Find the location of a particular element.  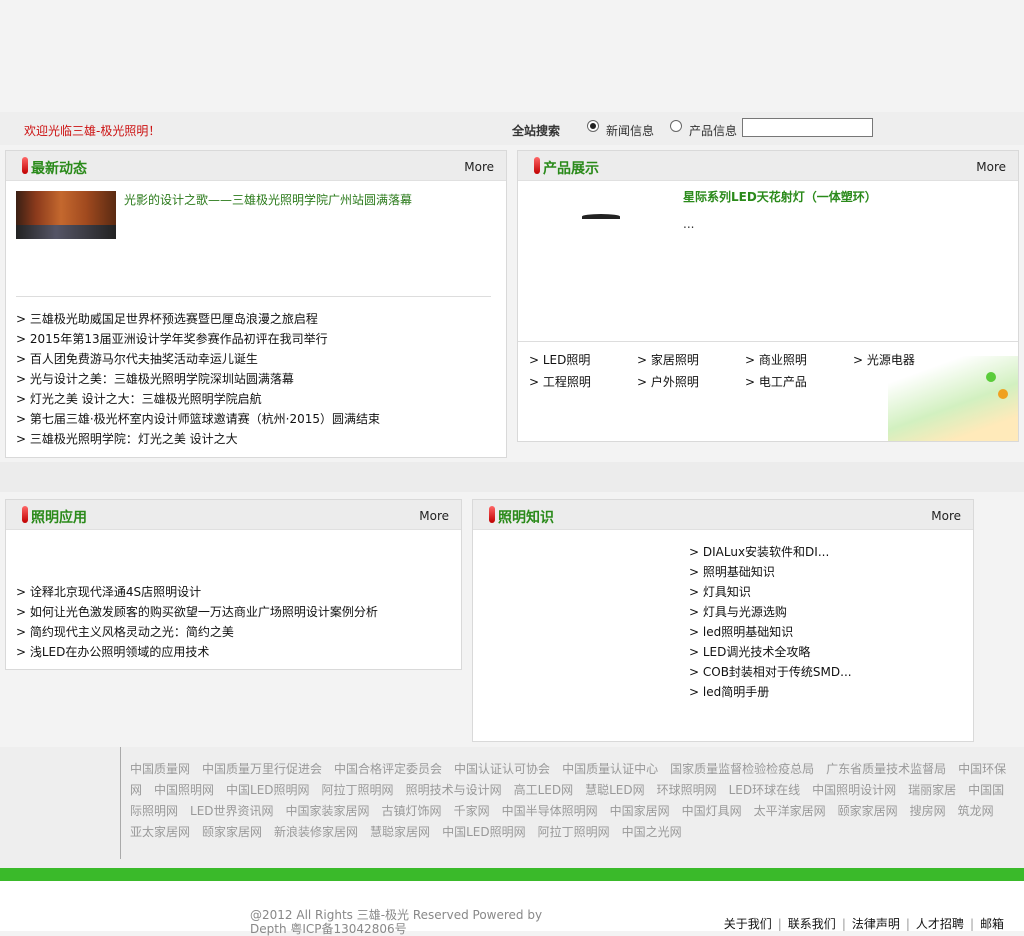

knowledge-panel-header: 照明知识 More is located at coordinates (723, 515).